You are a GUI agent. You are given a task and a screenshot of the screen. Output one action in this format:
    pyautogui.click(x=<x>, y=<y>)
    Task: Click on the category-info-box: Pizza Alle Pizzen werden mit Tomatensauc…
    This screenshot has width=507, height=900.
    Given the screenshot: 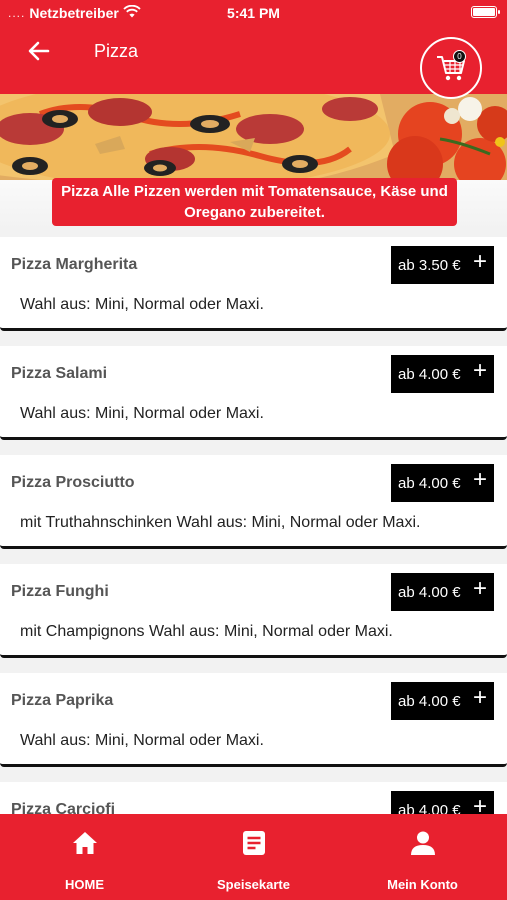 What is the action you would take?
    pyautogui.click(x=254, y=202)
    